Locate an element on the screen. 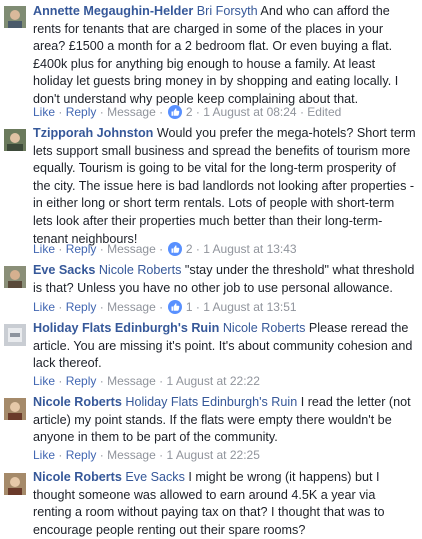 This screenshot has width=422, height=539. edited-label: Edited is located at coordinates (324, 112).